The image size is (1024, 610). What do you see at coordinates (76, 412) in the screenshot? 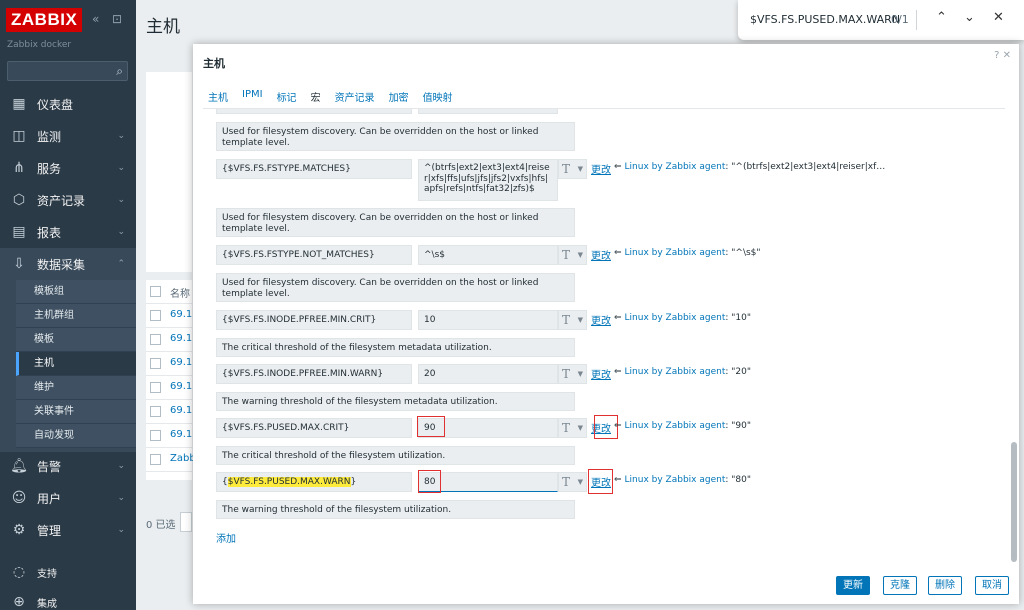
I see `submenu-event-correlation: 关联事件` at bounding box center [76, 412].